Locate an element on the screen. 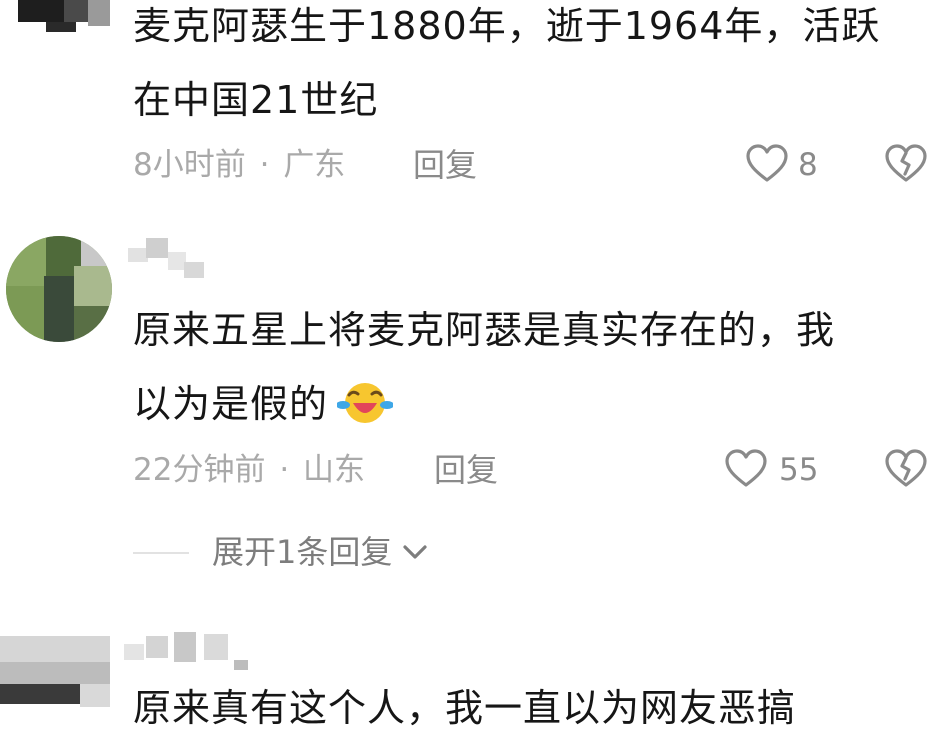  timestamp: 8小时前 is located at coordinates (189, 165).